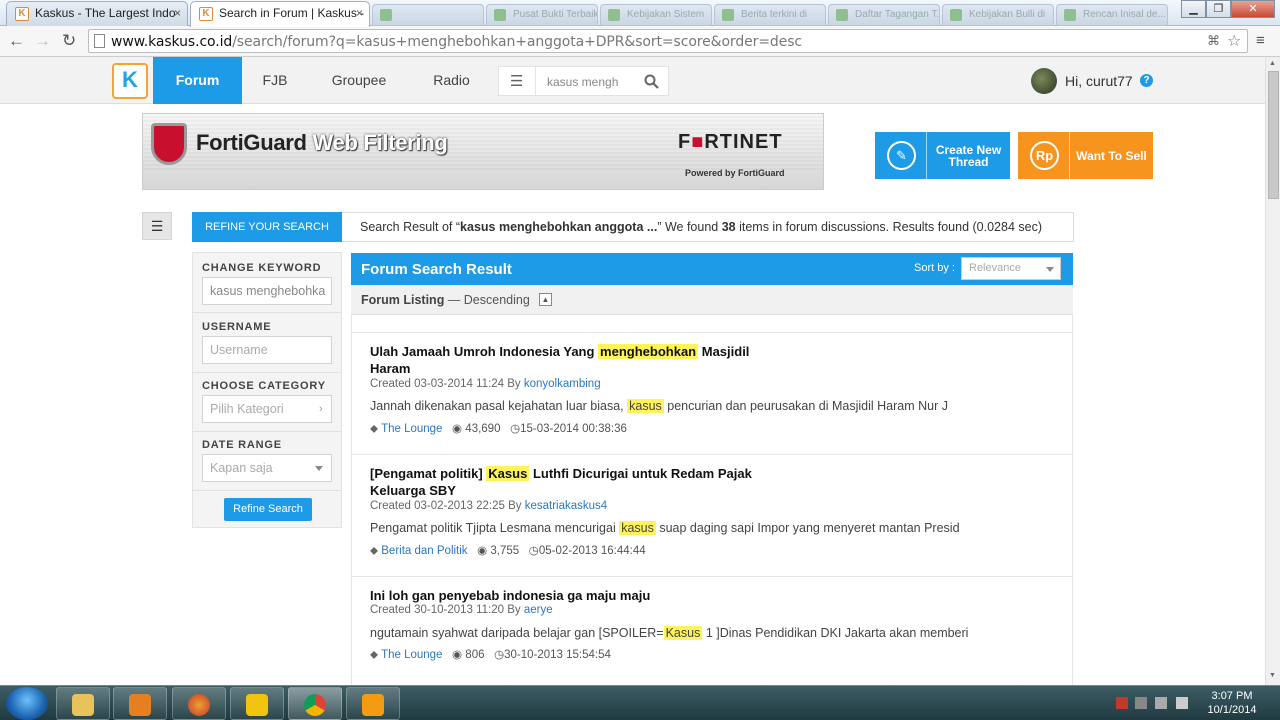  Describe the element at coordinates (1141, 703) in the screenshot. I see `tray-network-icon` at that location.